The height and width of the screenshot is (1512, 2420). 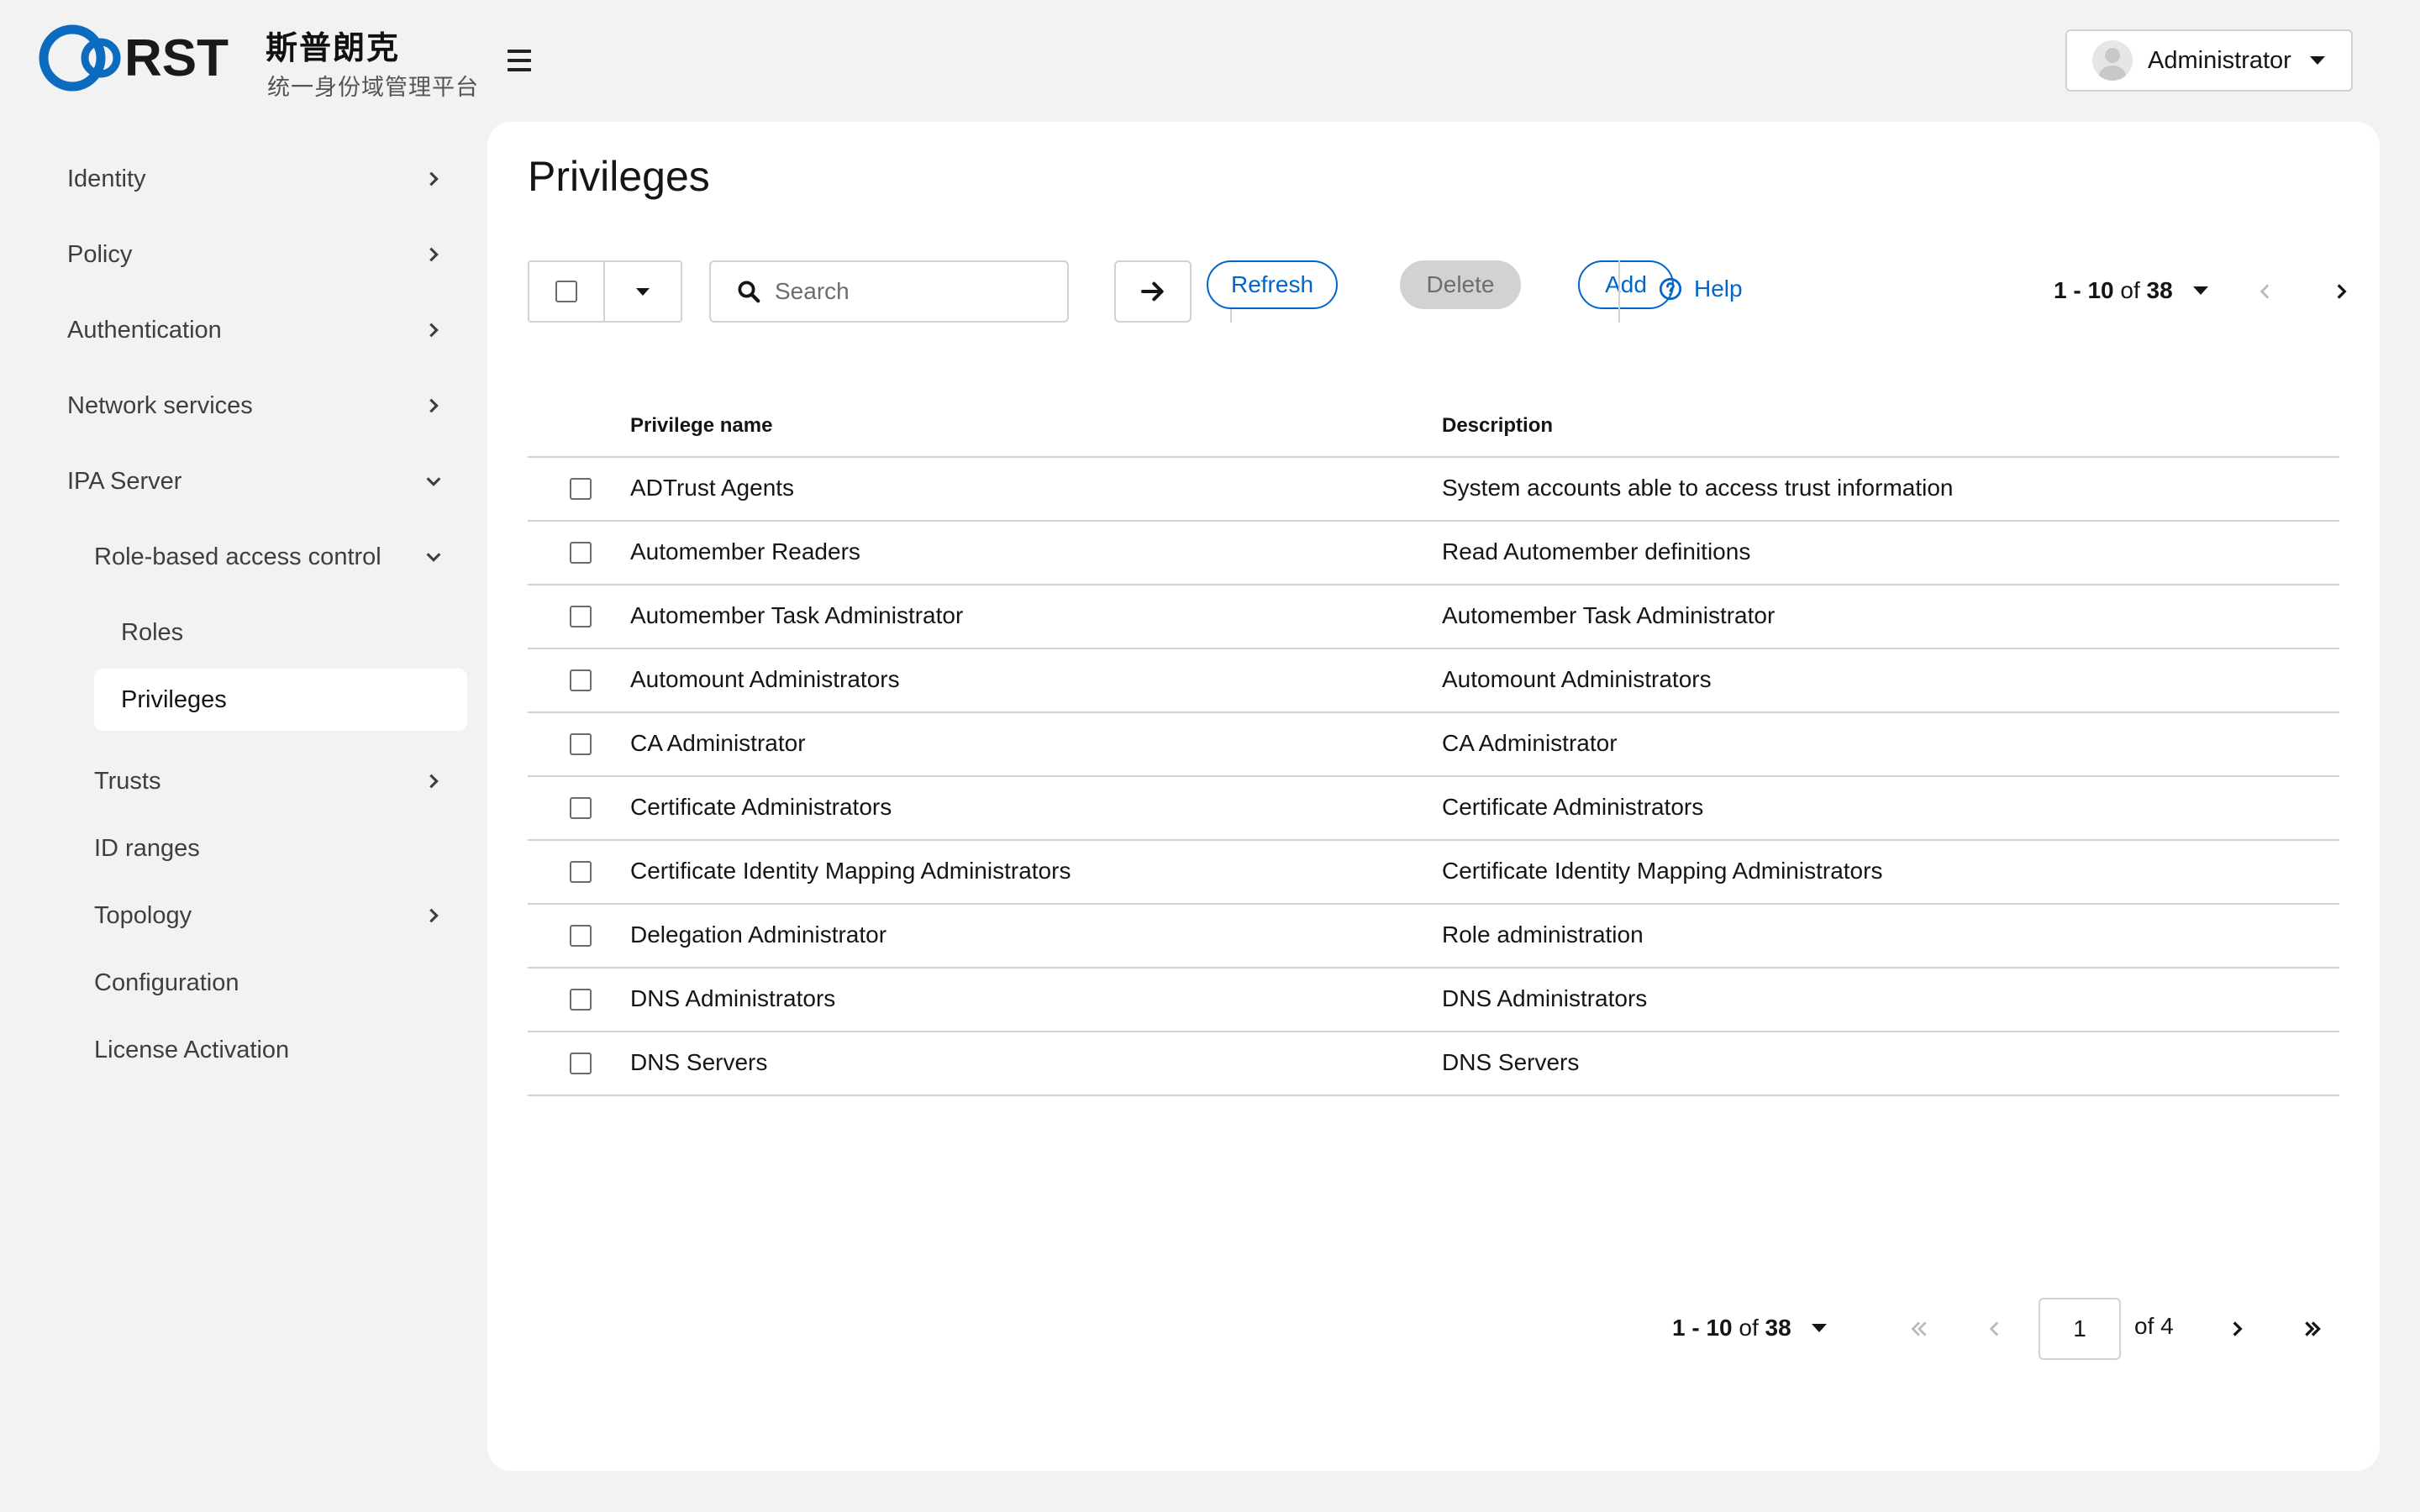 I want to click on sidebar-item-label: ID ranges, so click(x=147, y=848).